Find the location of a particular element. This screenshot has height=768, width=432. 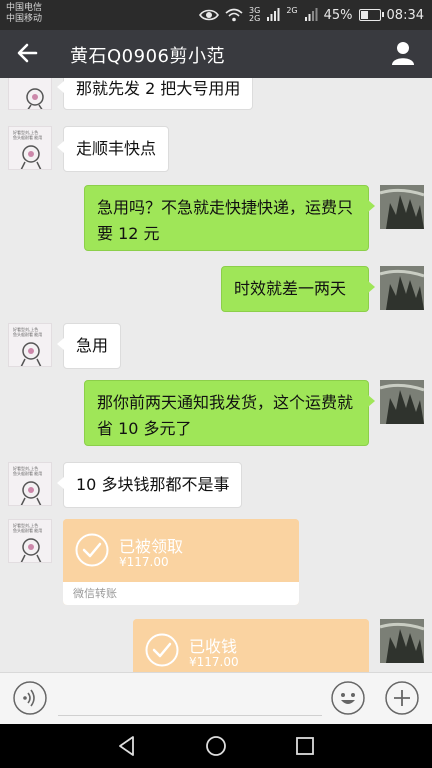

message-bubble-out: 时效就差一两天 is located at coordinates (298, 289).